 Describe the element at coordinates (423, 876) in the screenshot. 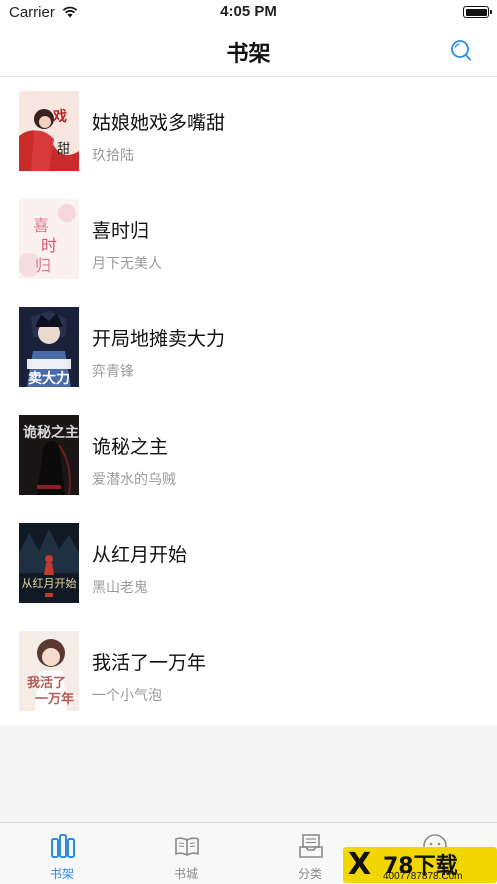

I see `watermark-subtext: 4007787878.Com` at that location.